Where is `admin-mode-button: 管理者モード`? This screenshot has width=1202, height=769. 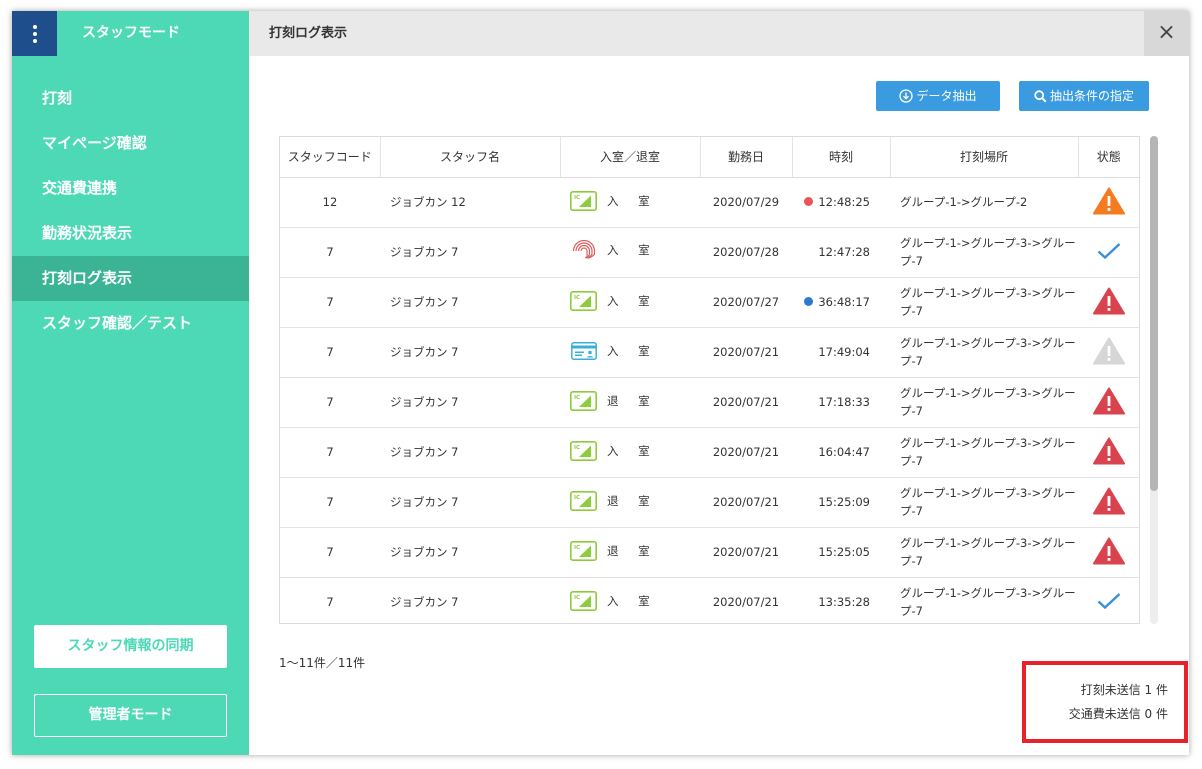 admin-mode-button: 管理者モード is located at coordinates (130, 715).